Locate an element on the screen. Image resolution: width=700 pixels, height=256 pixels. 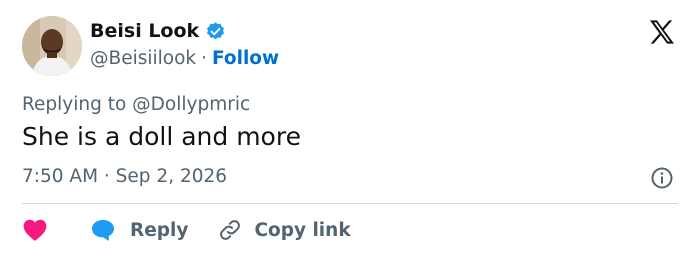
author-name: Beisi Look is located at coordinates (144, 31).